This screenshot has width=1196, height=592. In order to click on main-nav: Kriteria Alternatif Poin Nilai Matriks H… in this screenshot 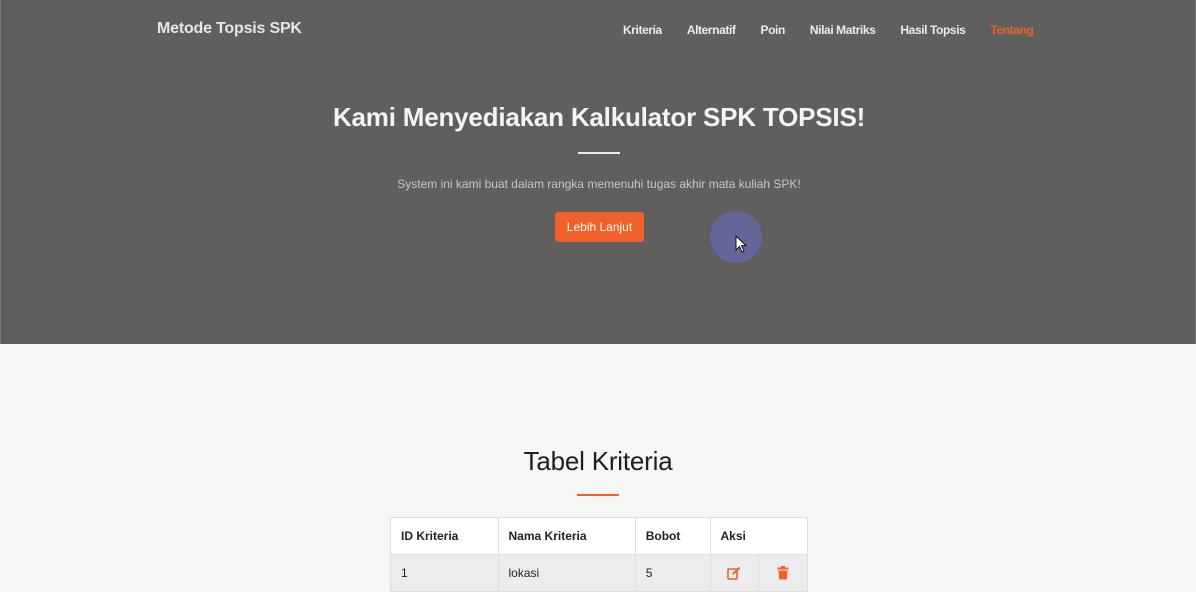, I will do `click(840, 30)`.